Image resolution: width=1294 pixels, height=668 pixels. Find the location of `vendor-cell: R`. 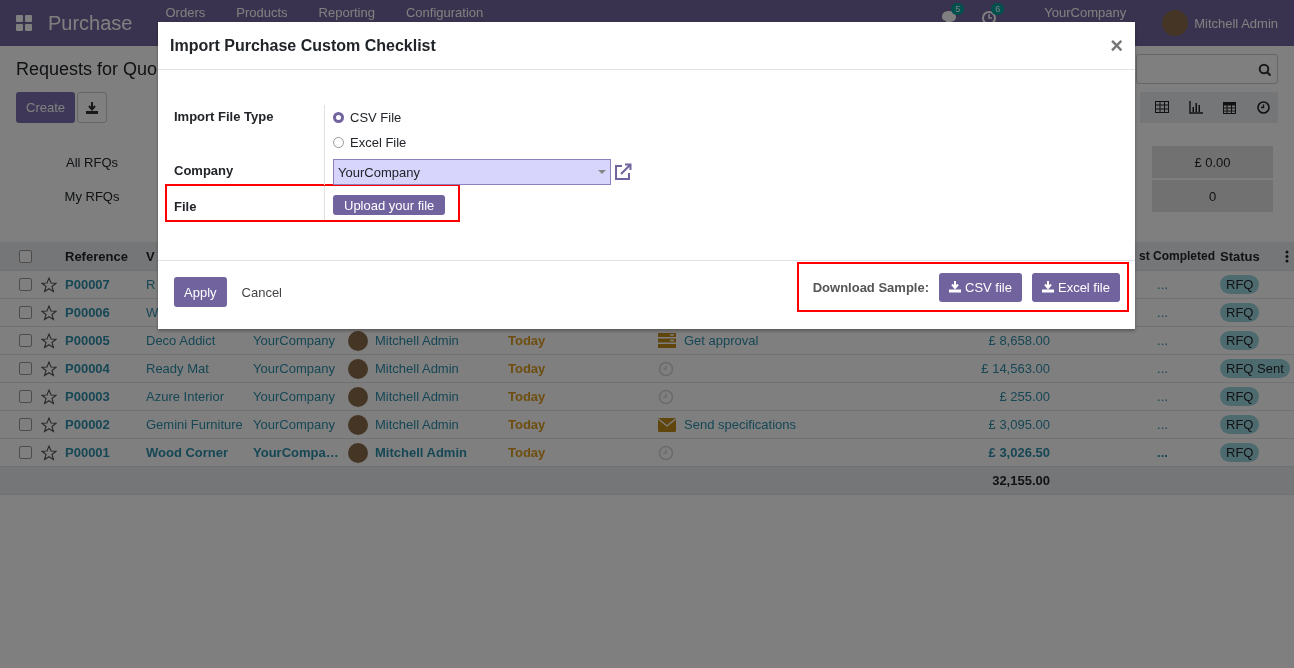

vendor-cell: R is located at coordinates (151, 284).